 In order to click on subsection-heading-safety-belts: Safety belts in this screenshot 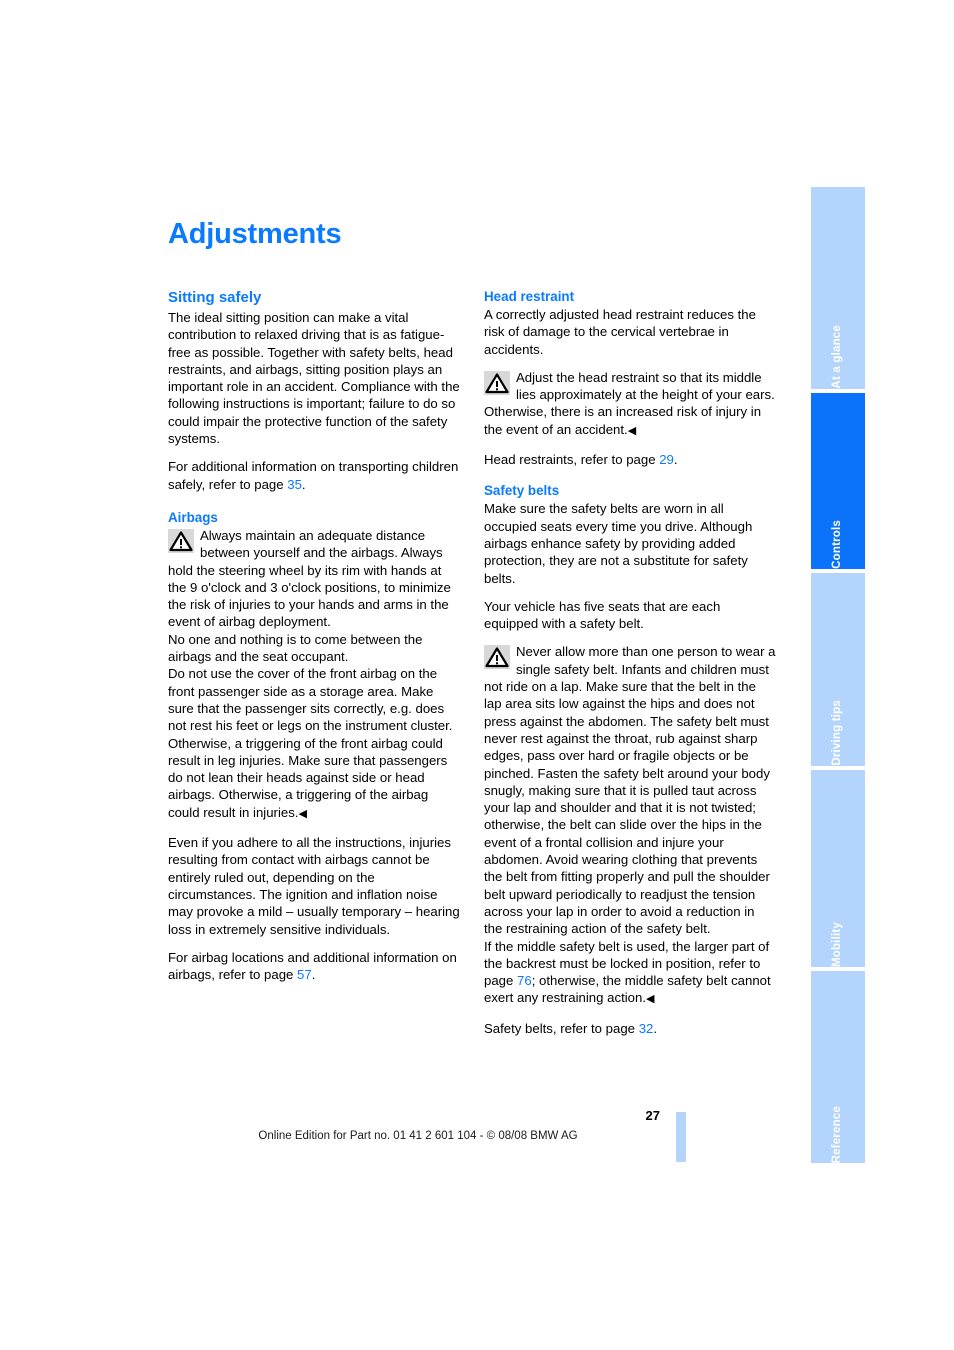, I will do `click(522, 491)`.